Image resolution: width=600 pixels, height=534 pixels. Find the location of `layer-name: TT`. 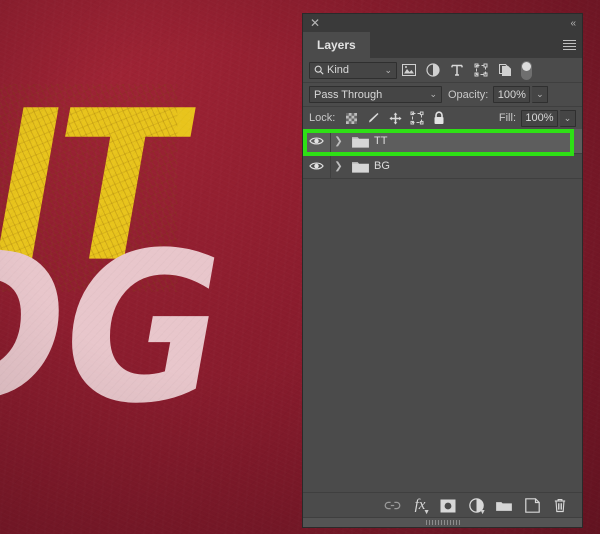

layer-name: TT is located at coordinates (381, 141).